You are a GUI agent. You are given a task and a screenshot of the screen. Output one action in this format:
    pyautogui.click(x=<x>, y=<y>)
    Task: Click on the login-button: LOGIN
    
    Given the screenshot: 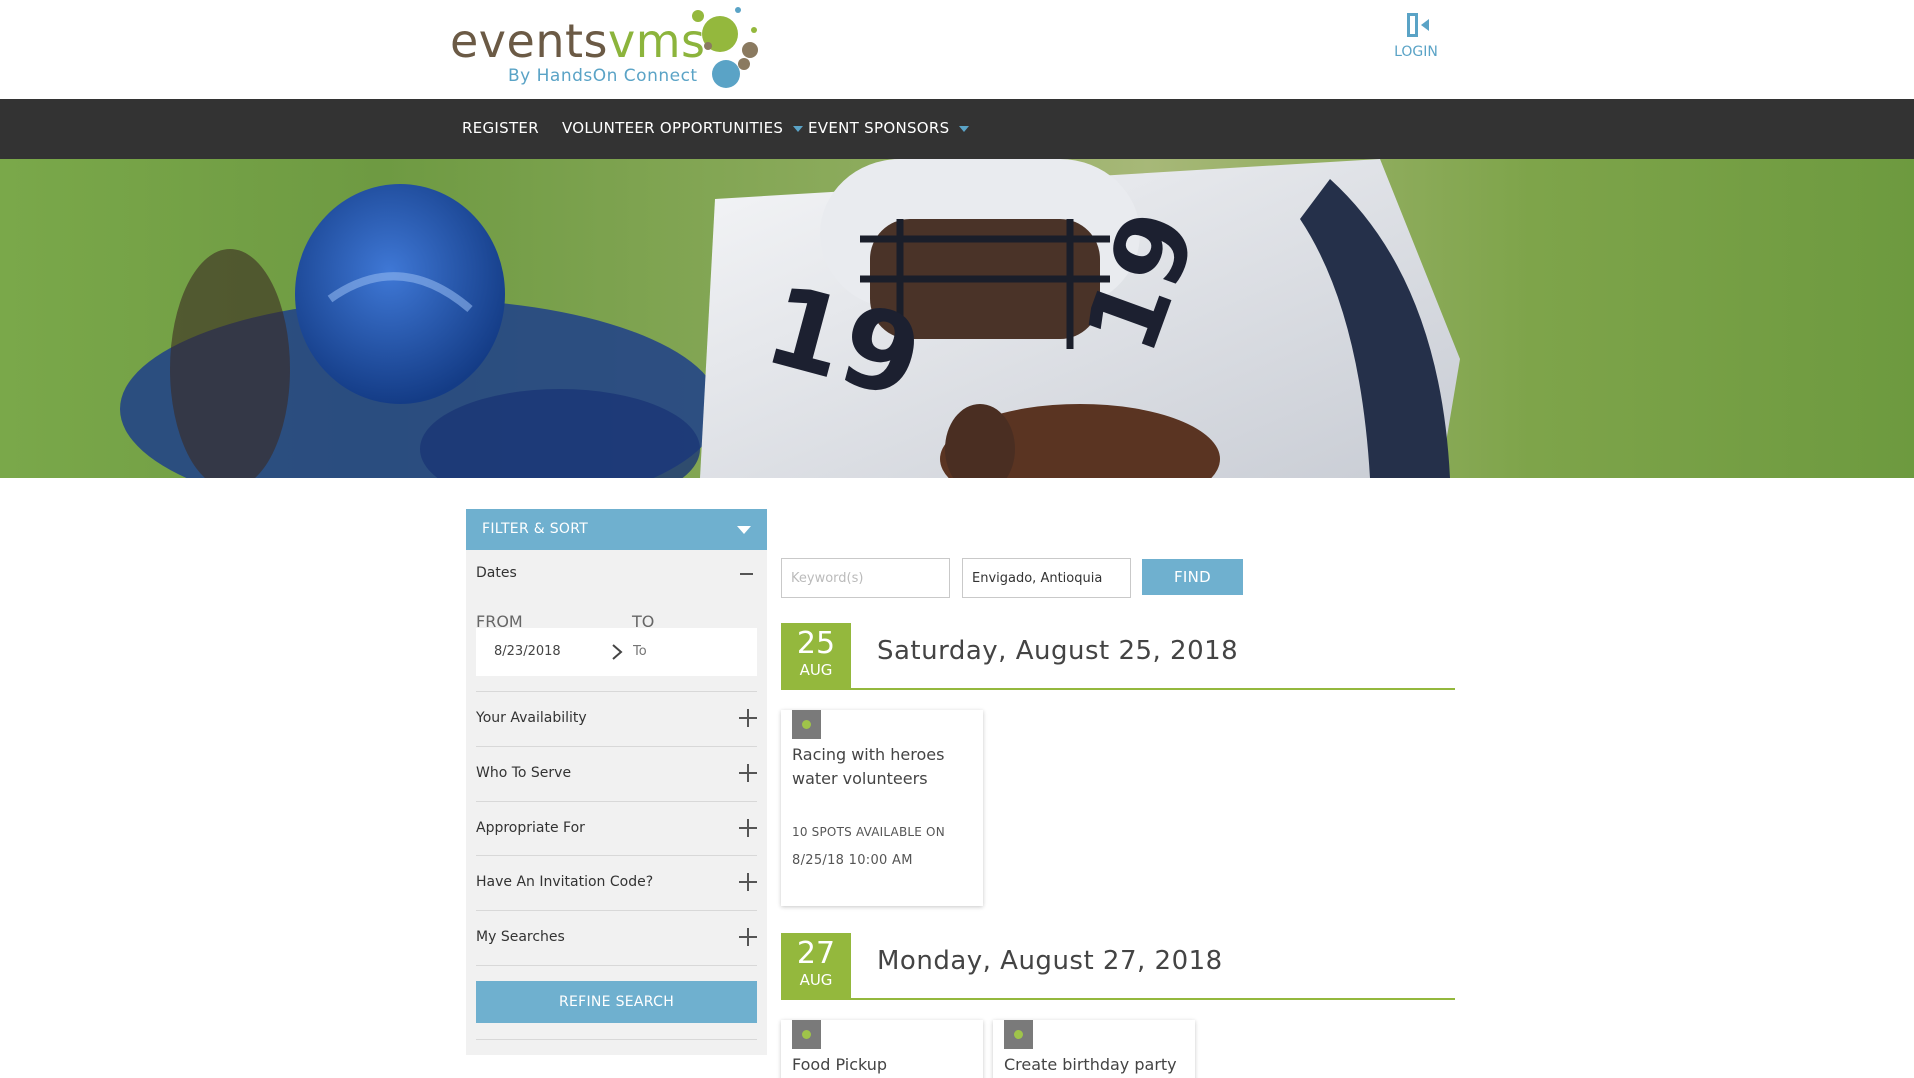 What is the action you would take?
    pyautogui.click(x=1416, y=35)
    